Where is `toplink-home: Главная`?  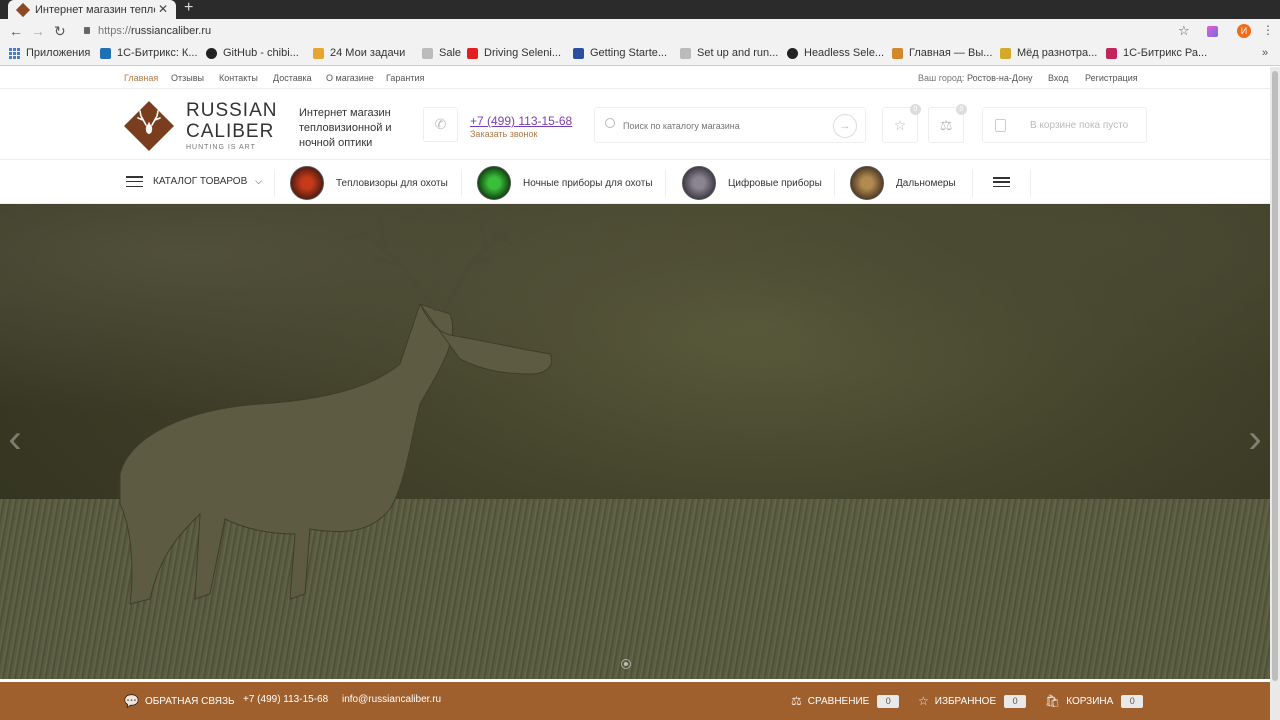 toplink-home: Главная is located at coordinates (141, 78).